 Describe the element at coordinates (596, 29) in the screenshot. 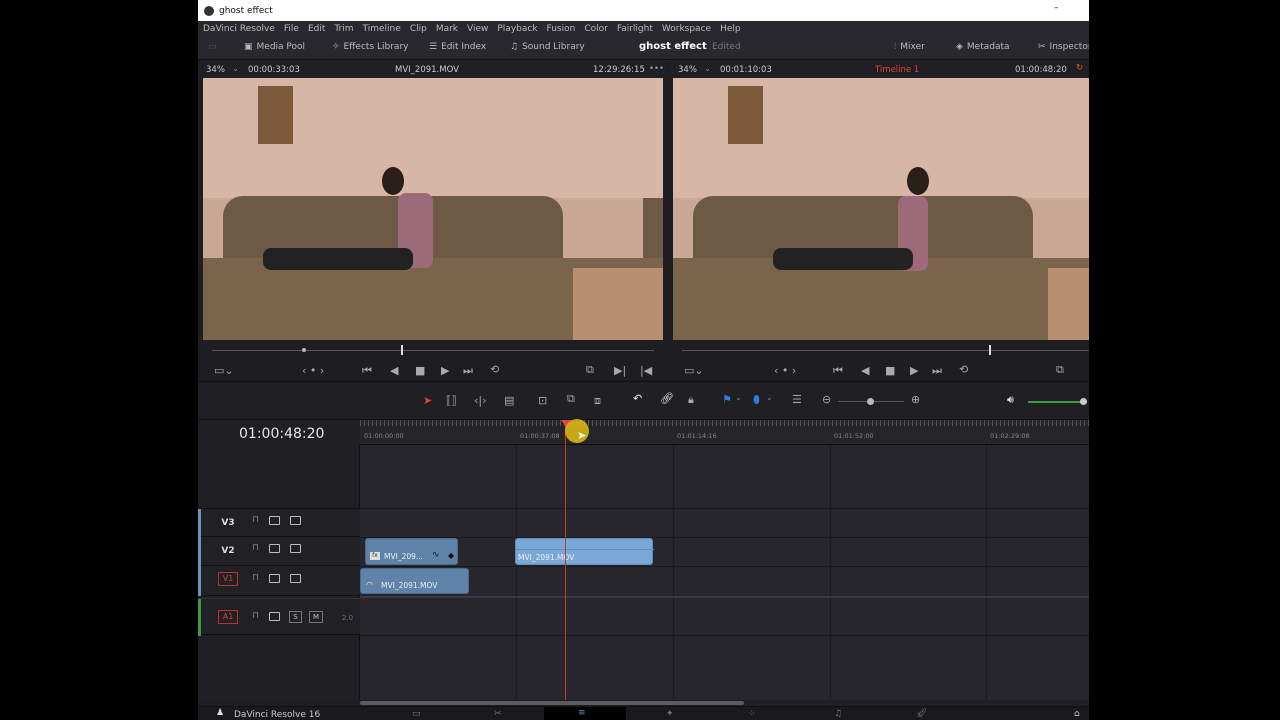

I see `menu-color: Color` at that location.